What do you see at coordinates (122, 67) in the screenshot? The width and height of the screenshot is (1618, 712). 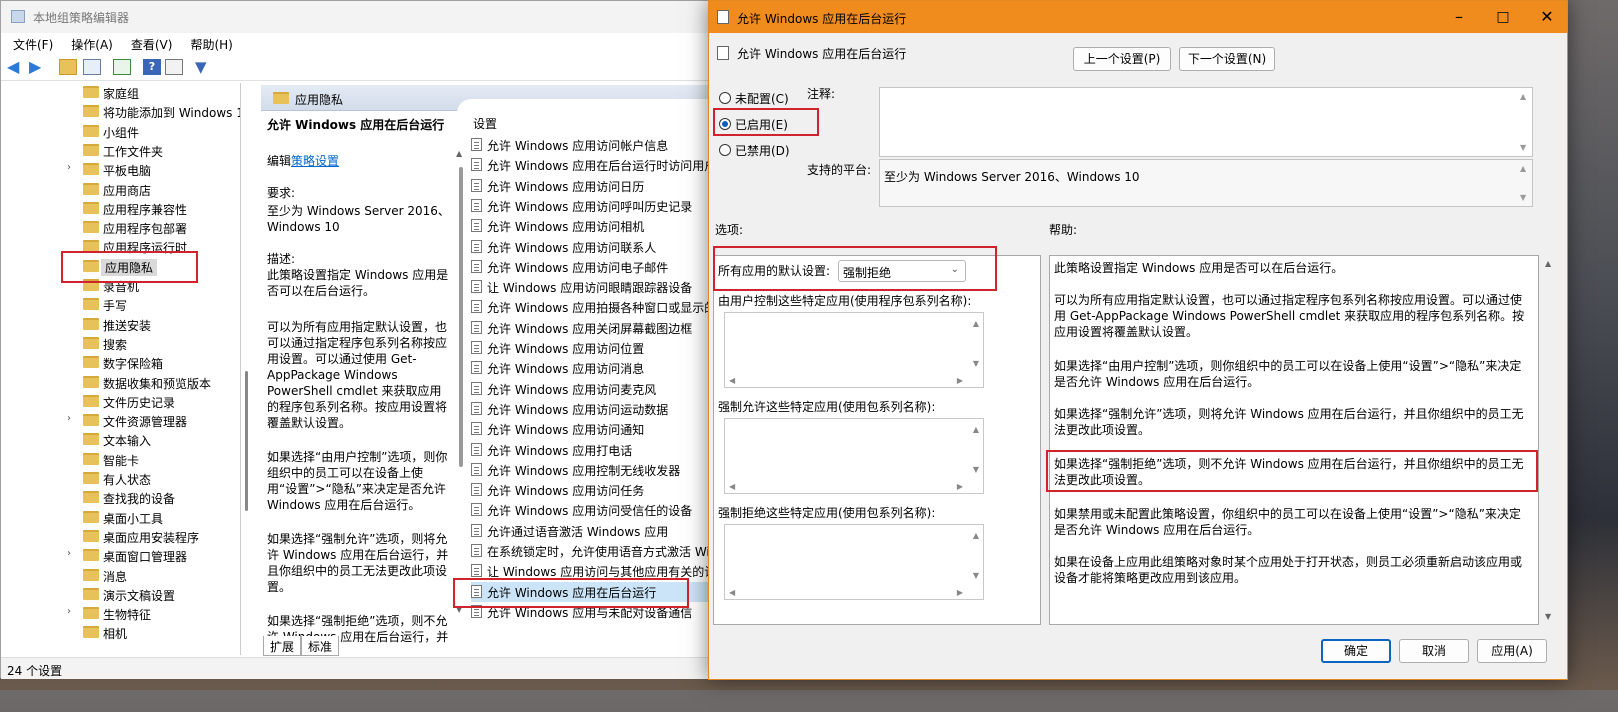 I see `export-list-icon` at bounding box center [122, 67].